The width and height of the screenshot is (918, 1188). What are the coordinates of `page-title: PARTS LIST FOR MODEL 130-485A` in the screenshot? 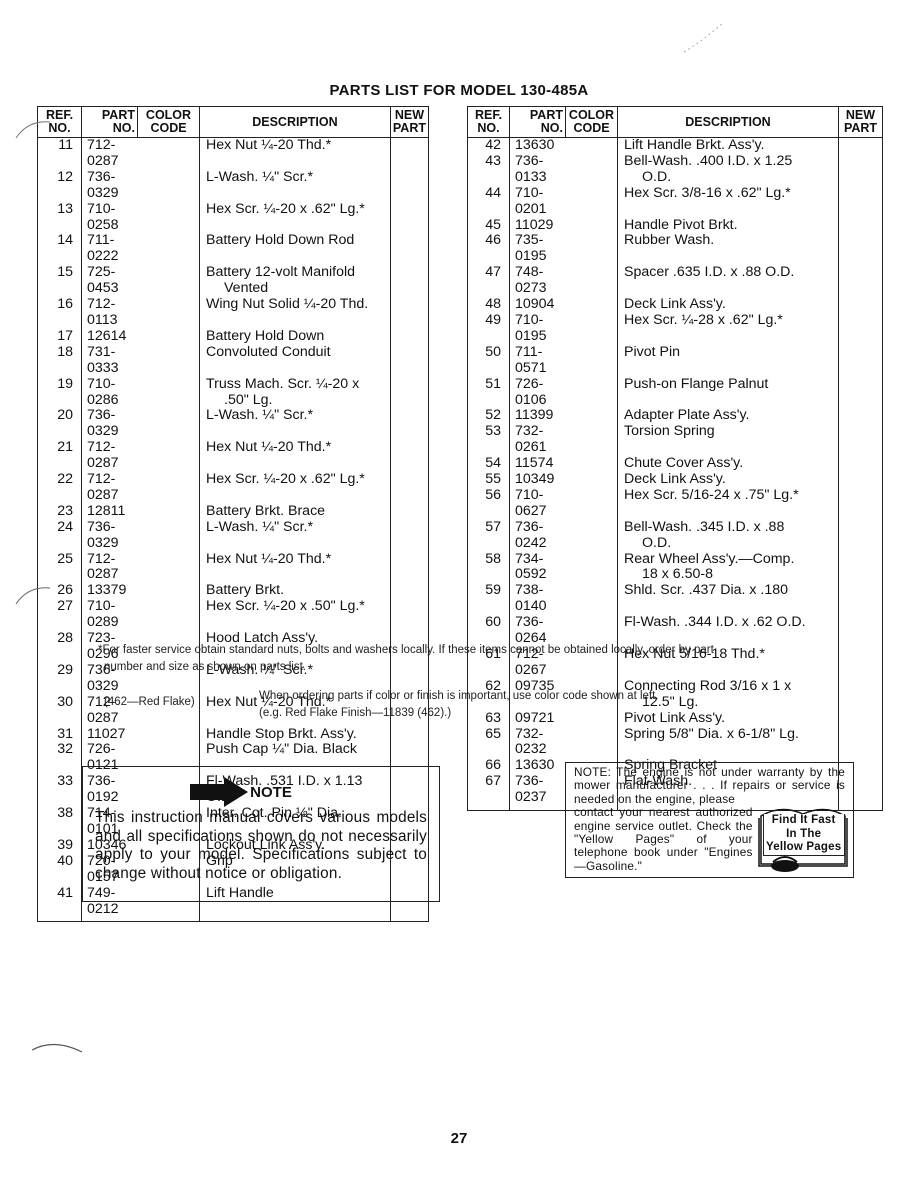 It's located at (459, 90).